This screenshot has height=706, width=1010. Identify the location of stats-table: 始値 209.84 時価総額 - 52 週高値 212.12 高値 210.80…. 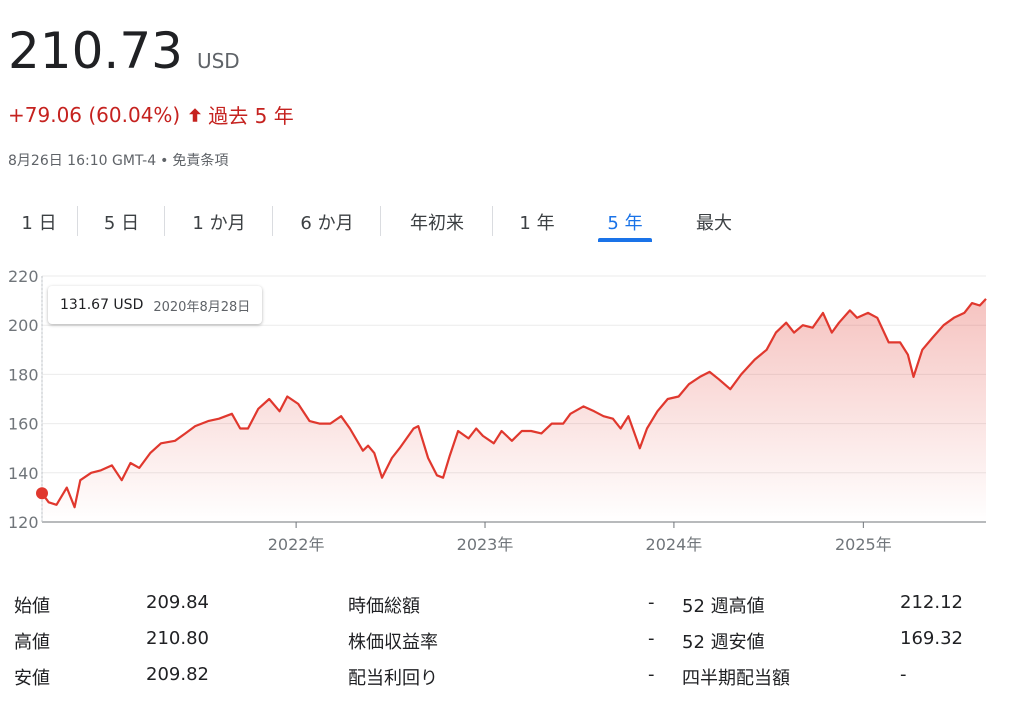
(494, 640).